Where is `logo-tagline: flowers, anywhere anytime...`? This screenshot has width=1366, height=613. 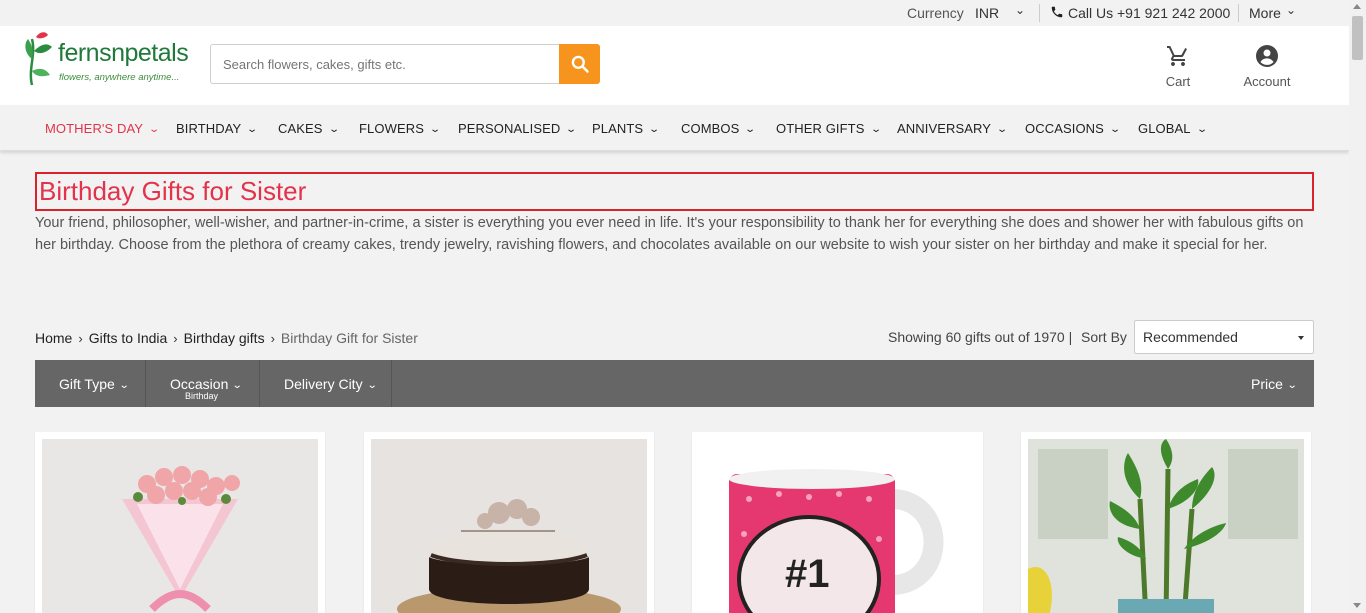
logo-tagline: flowers, anywhere anytime... is located at coordinates (119, 77).